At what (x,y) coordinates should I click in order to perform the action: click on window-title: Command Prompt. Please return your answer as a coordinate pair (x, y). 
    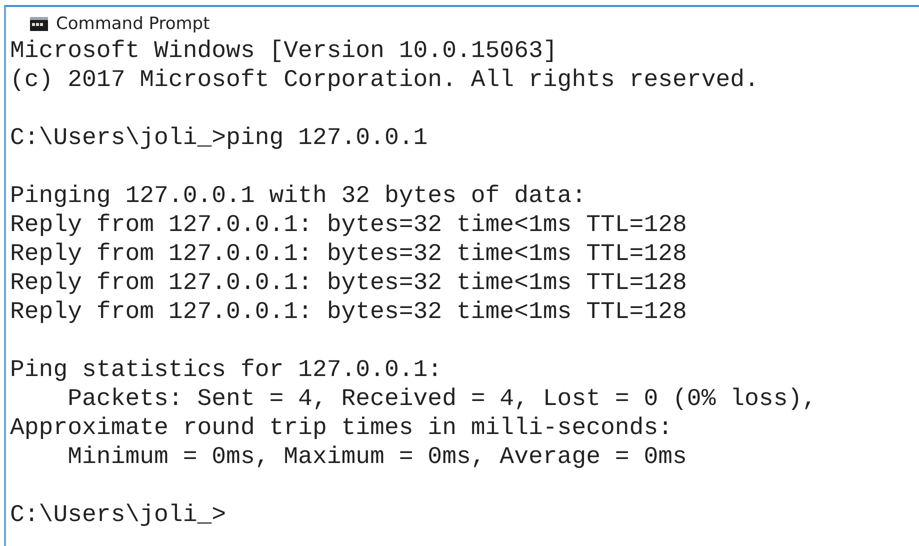
    Looking at the image, I should click on (133, 24).